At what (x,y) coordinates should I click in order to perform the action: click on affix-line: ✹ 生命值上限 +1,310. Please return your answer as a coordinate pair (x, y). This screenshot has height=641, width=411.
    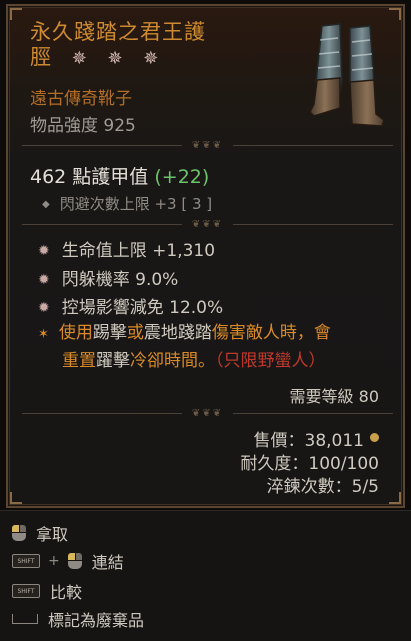
    Looking at the image, I should click on (126, 248).